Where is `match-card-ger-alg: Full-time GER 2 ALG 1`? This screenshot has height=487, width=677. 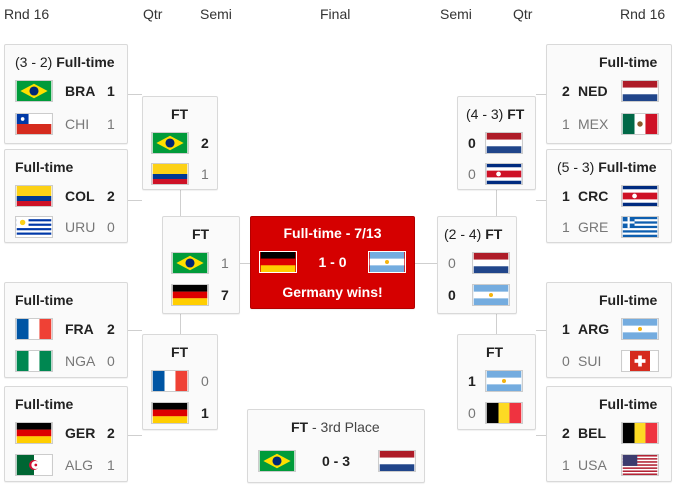
match-card-ger-alg: Full-time GER 2 ALG 1 is located at coordinates (66, 434).